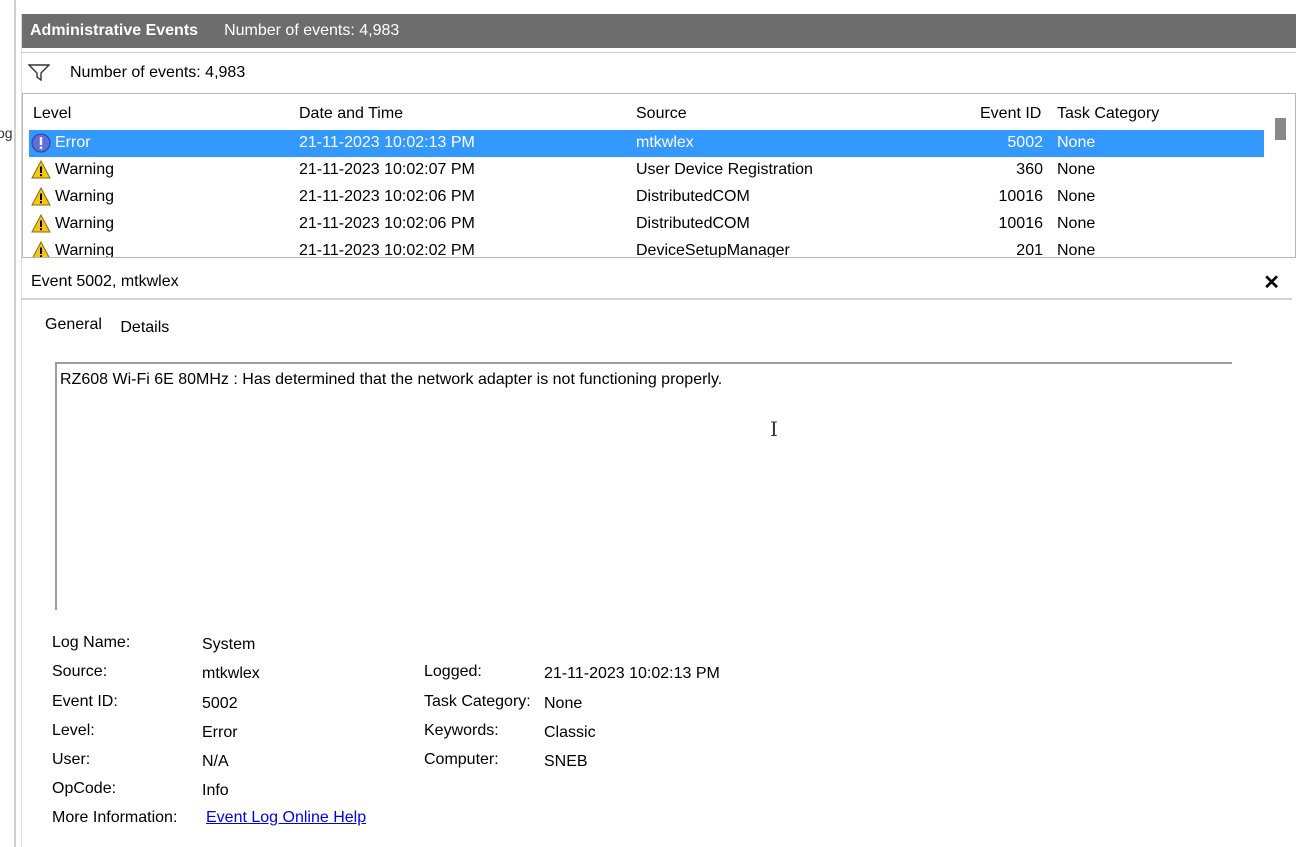 This screenshot has height=847, width=1302. What do you see at coordinates (73, 730) in the screenshot?
I see `level-label: Level:` at bounding box center [73, 730].